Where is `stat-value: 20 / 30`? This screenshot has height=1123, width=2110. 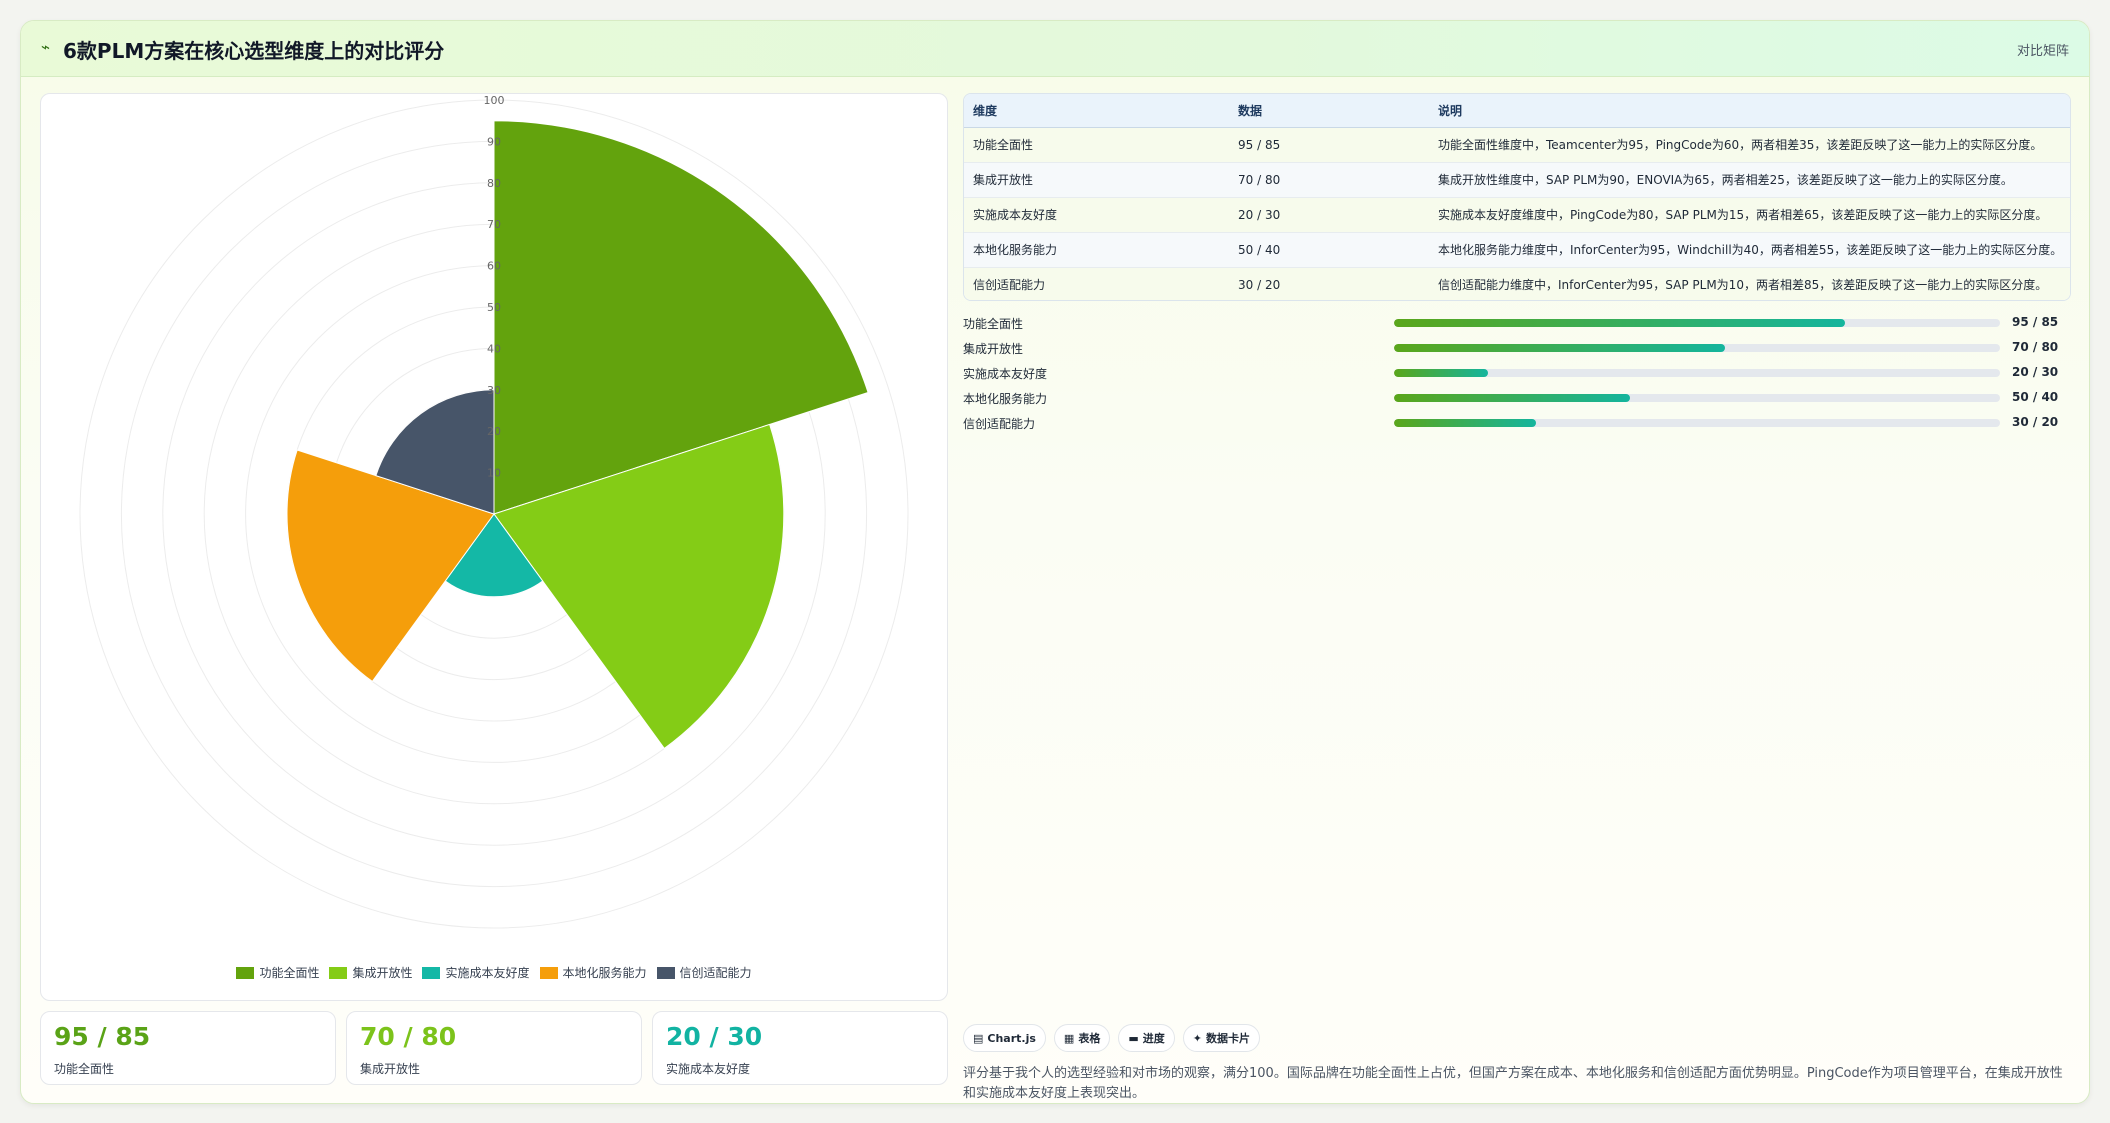
stat-value: 20 / 30 is located at coordinates (714, 1036).